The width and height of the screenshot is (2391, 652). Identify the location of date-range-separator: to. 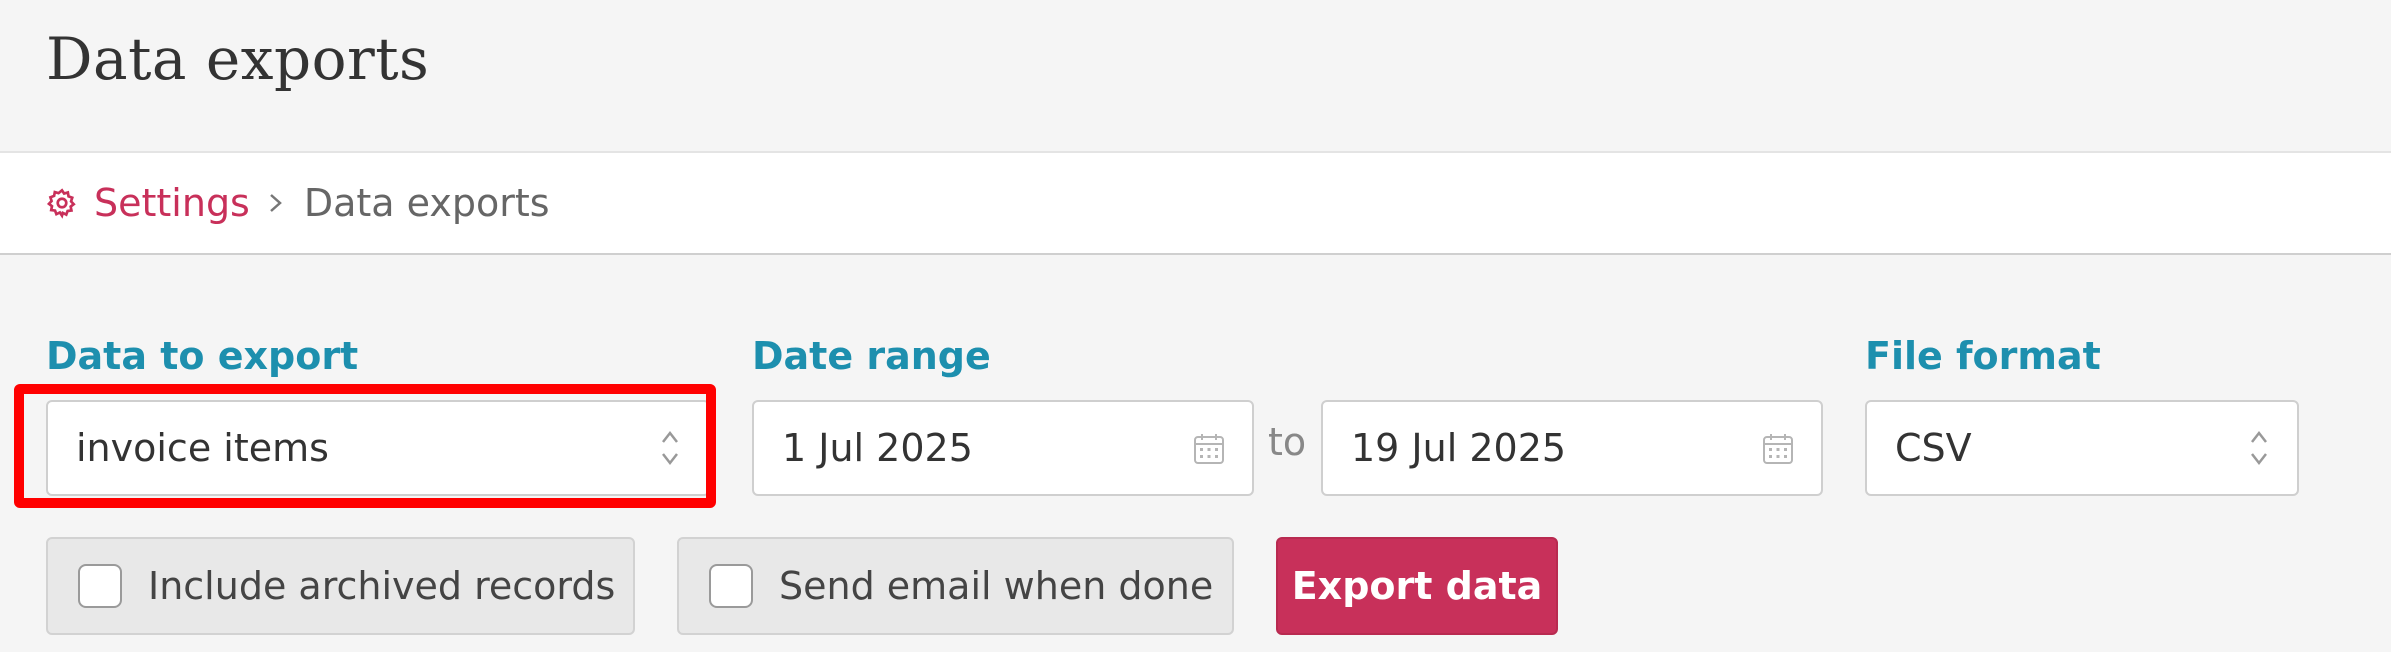
(1287, 442).